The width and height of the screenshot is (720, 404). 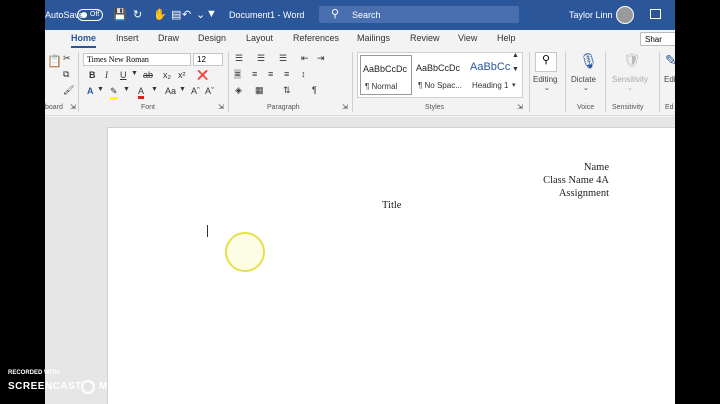 What do you see at coordinates (73, 107) in the screenshot?
I see `clipboard-launcher-icon: ⇲` at bounding box center [73, 107].